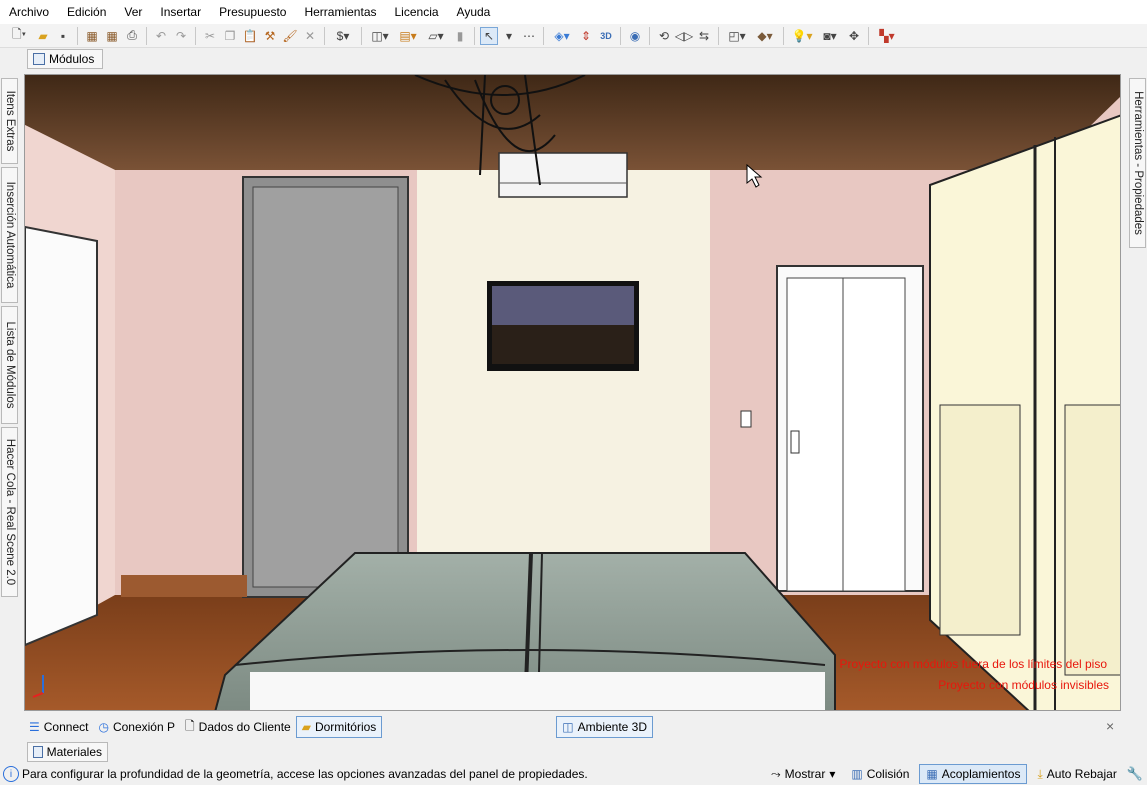 This screenshot has width=1147, height=785. I want to click on left-door, so click(61, 436).